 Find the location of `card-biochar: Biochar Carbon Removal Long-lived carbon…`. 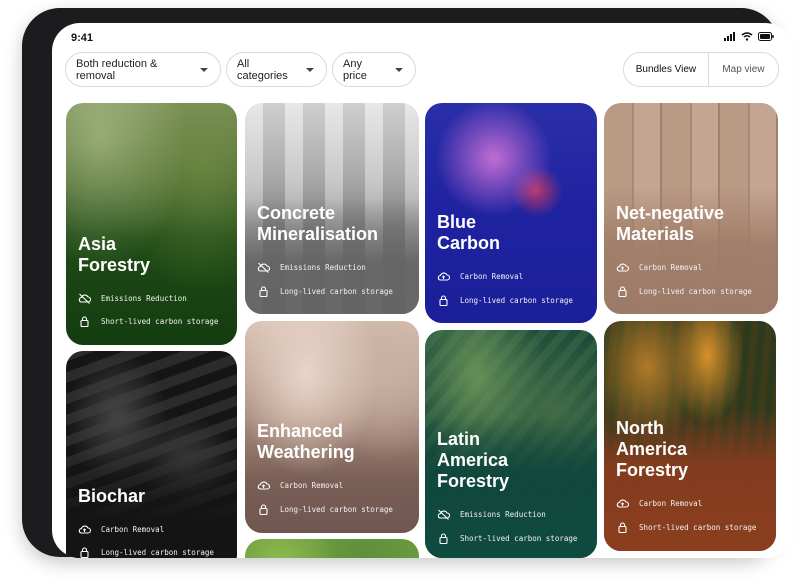

card-biochar: Biochar Carbon Removal Long-lived carbon… is located at coordinates (151, 454).